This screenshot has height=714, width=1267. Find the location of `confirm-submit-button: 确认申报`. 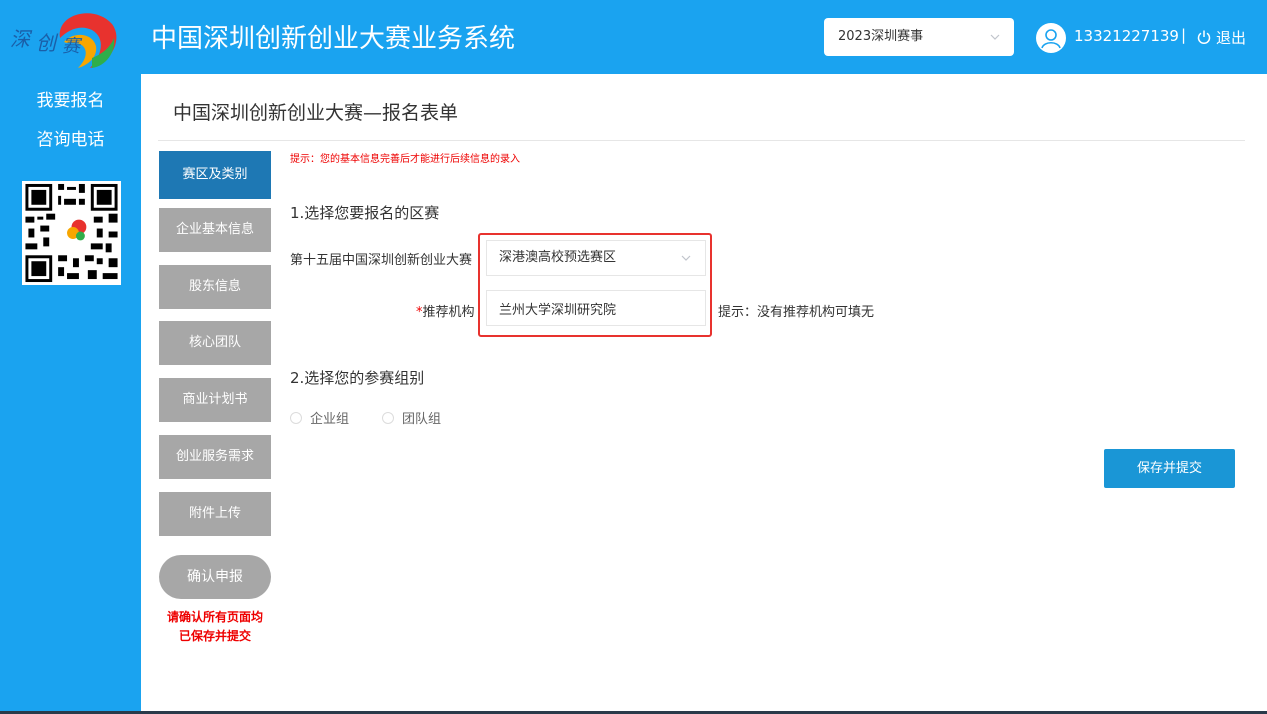

confirm-submit-button: 确认申报 is located at coordinates (215, 577).